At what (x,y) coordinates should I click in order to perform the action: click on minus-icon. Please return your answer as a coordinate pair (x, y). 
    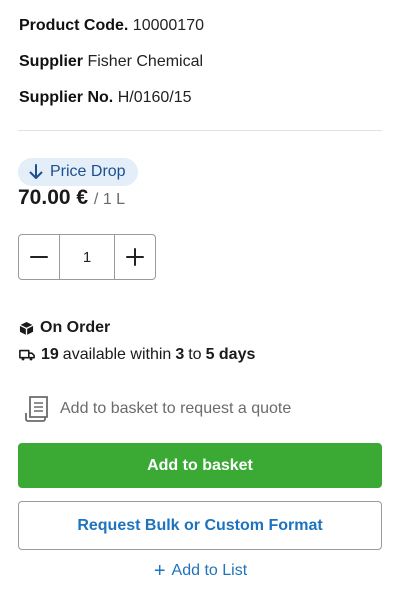
    Looking at the image, I should click on (39, 257).